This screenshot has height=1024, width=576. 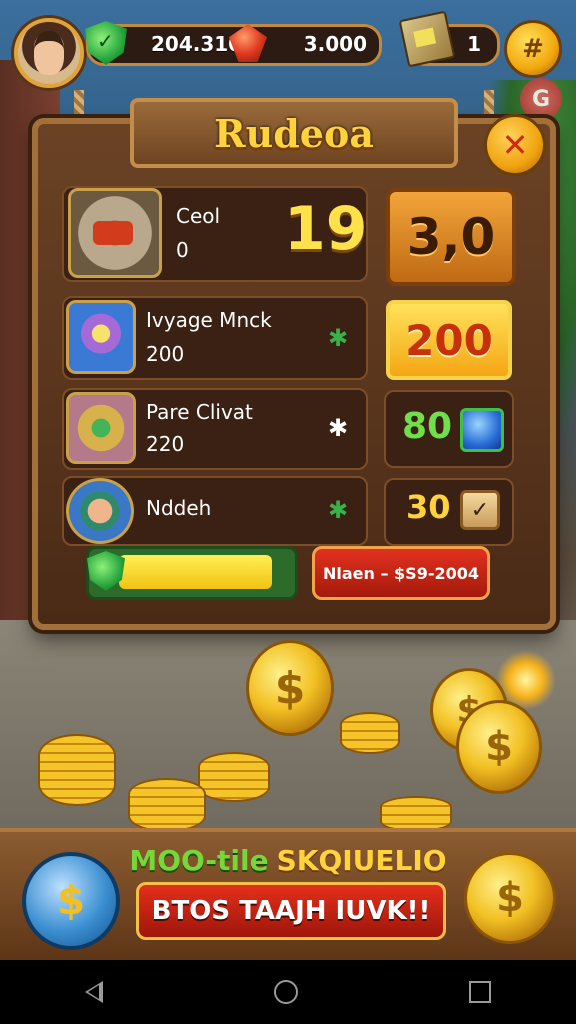 I want to click on red-gem-icon, so click(x=248, y=43).